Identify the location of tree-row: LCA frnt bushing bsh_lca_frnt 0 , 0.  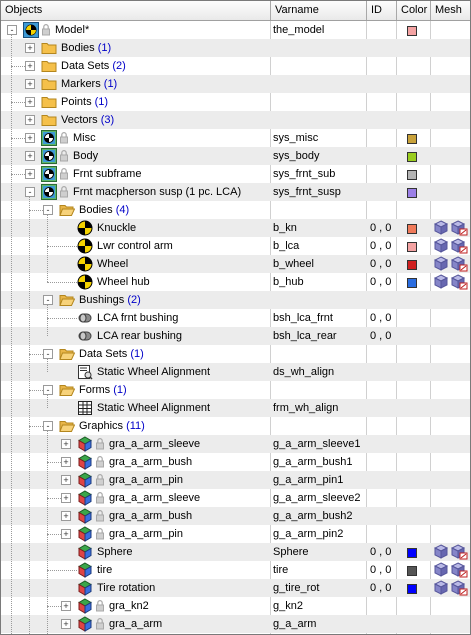
(235, 318).